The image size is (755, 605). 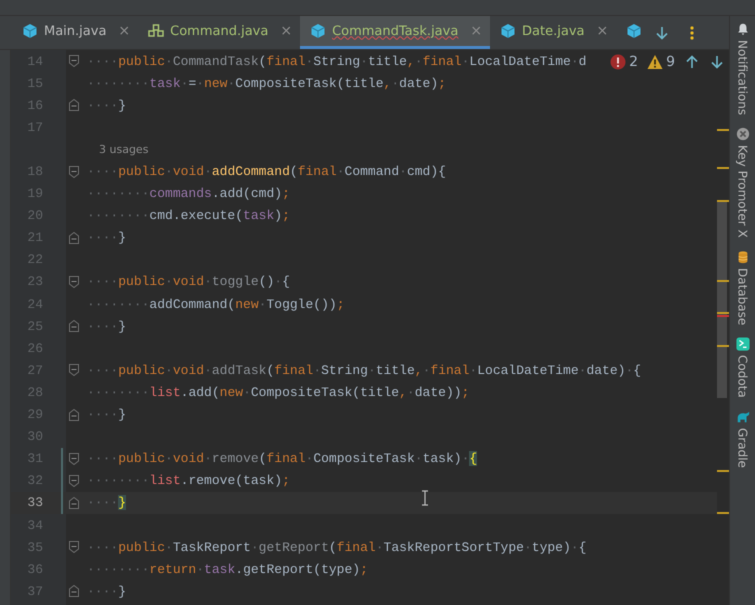 What do you see at coordinates (188, 194) in the screenshot?
I see `code-line: ········commands.add(cmd);` at bounding box center [188, 194].